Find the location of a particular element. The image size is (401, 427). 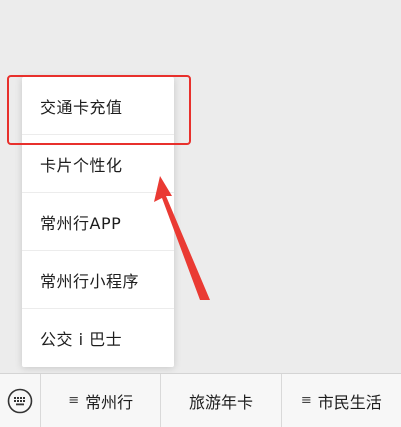

menu-item-mini-program: 常州行小程序 is located at coordinates (98, 280).